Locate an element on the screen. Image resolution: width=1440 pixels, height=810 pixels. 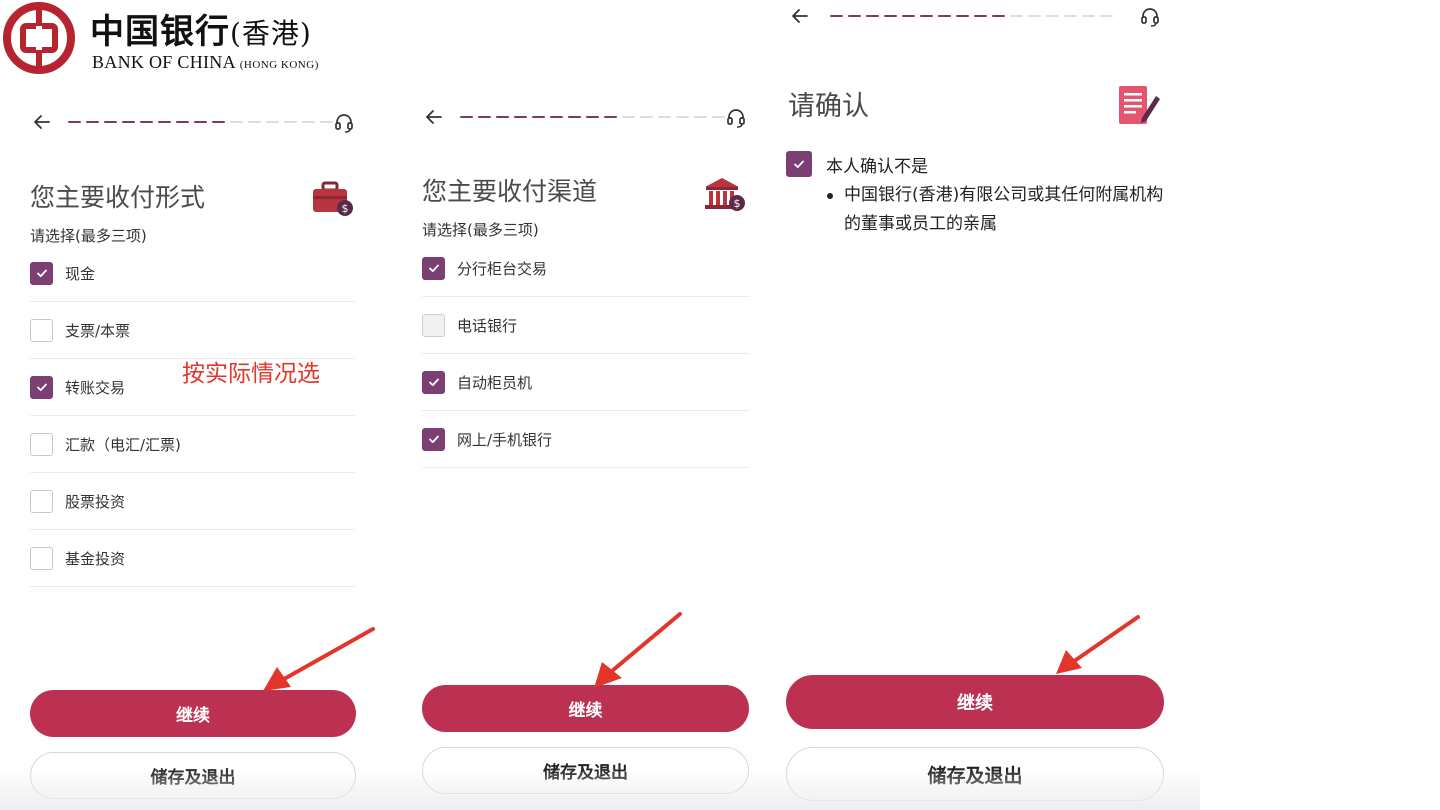
subtitle: 请选择(最多三项) is located at coordinates (480, 230).